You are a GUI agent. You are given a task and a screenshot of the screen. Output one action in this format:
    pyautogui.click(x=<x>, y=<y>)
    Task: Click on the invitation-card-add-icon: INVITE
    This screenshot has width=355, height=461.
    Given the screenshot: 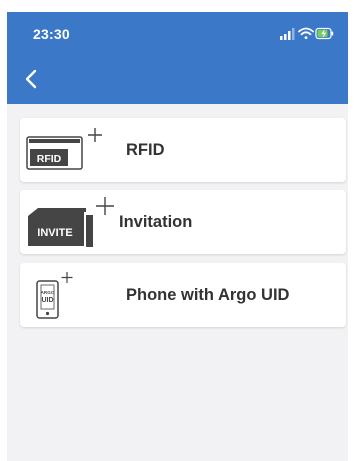 What is the action you would take?
    pyautogui.click(x=71, y=222)
    